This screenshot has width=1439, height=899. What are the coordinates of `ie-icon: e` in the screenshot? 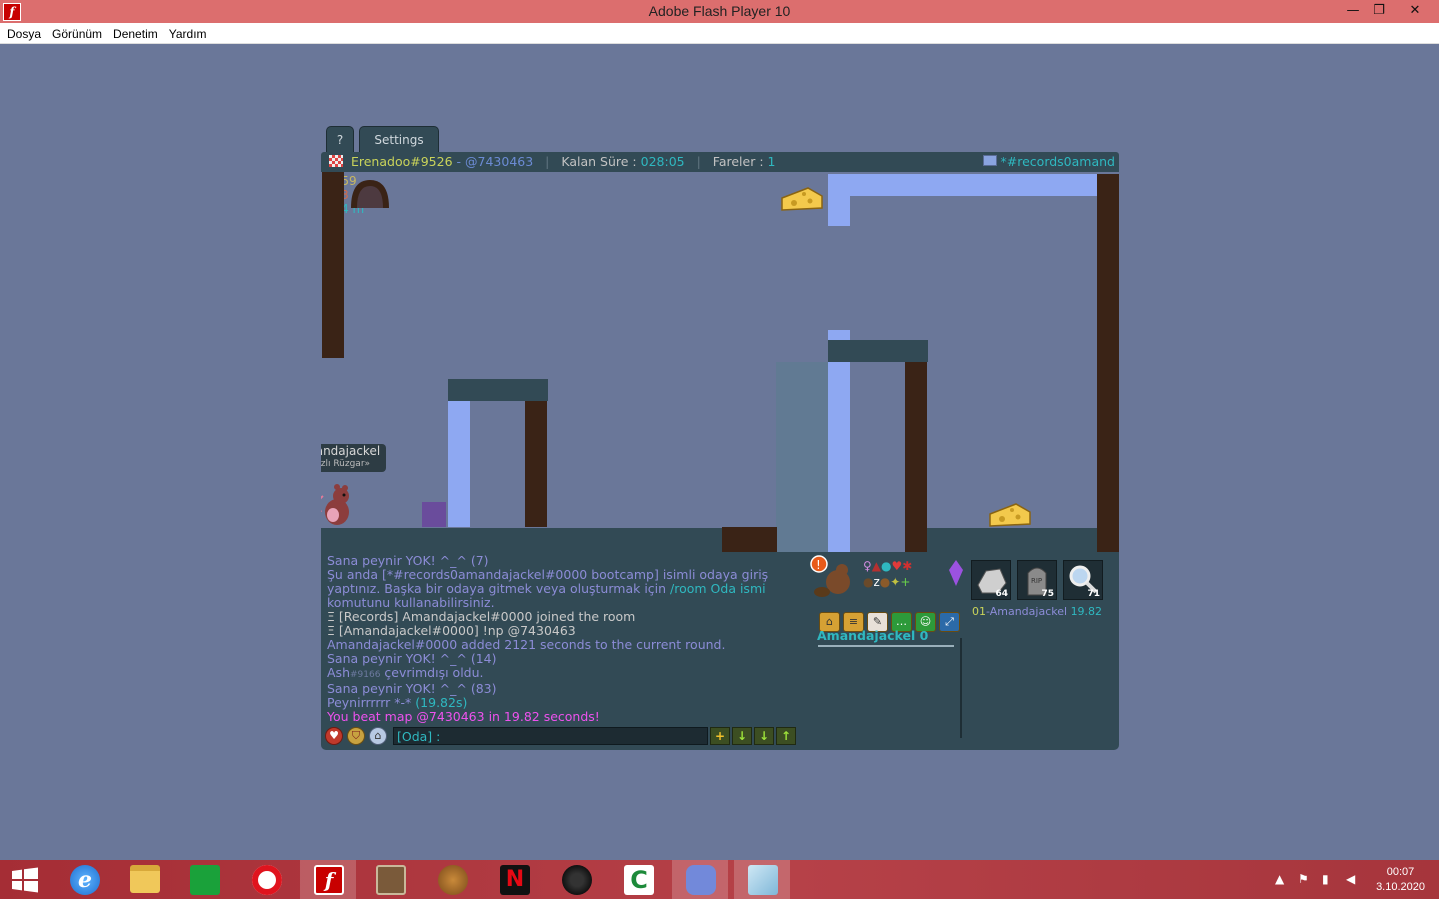 It's located at (85, 880).